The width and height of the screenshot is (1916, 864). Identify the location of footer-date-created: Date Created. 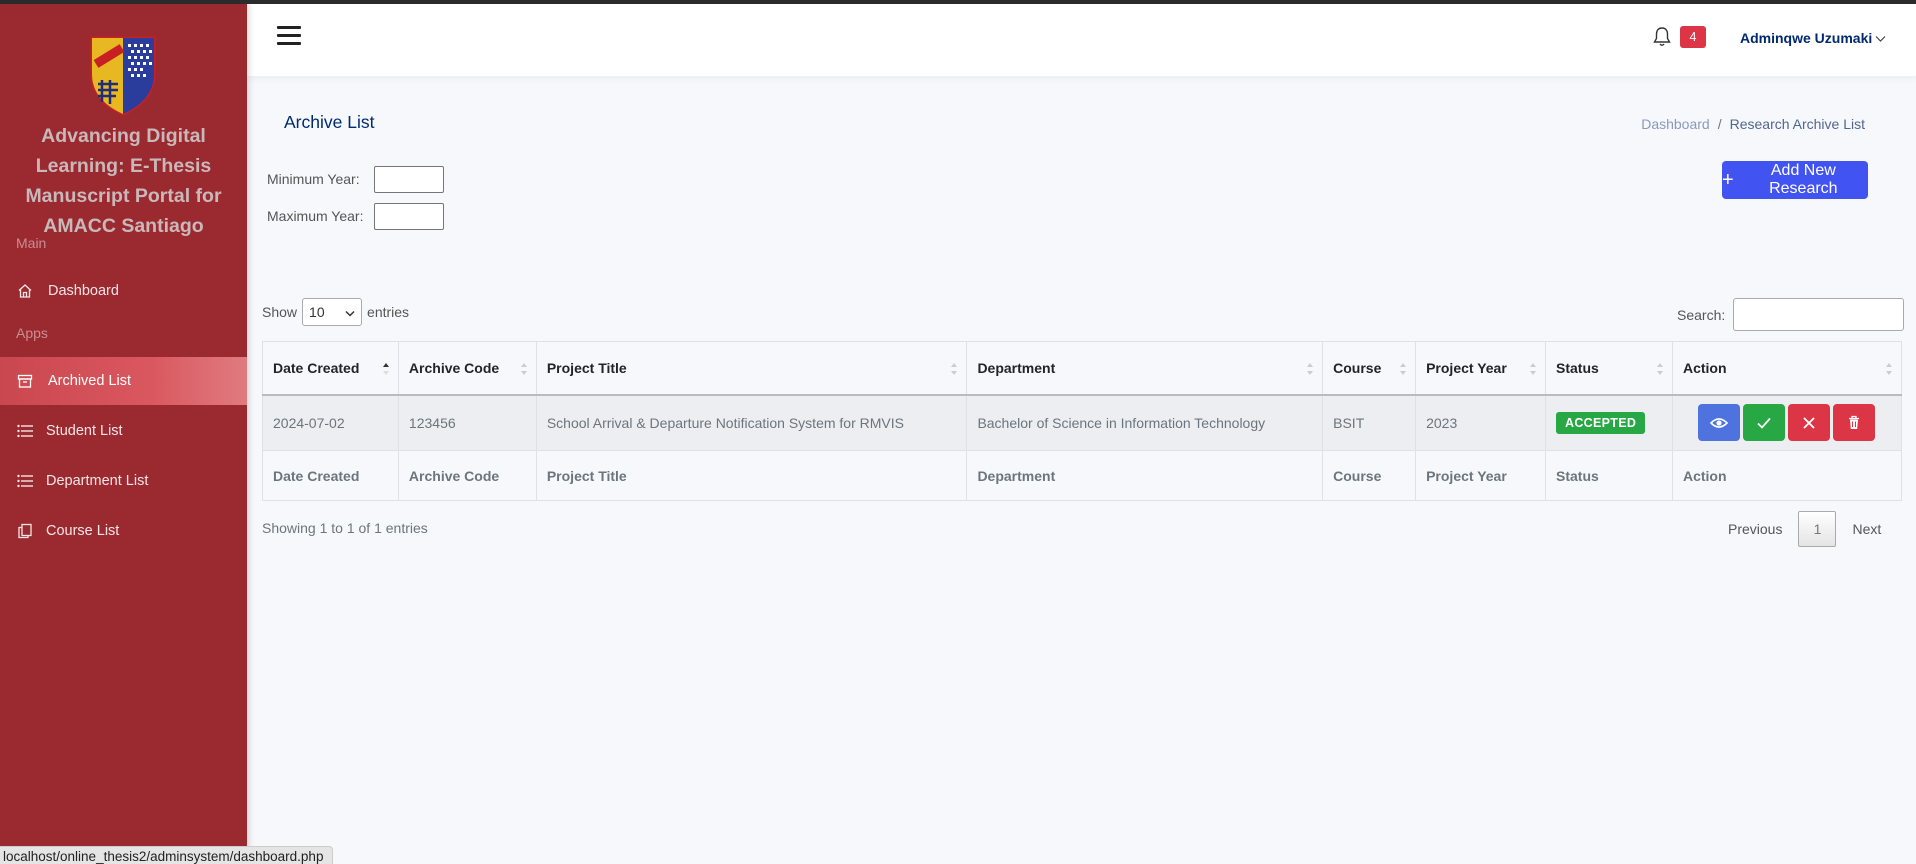
(330, 475).